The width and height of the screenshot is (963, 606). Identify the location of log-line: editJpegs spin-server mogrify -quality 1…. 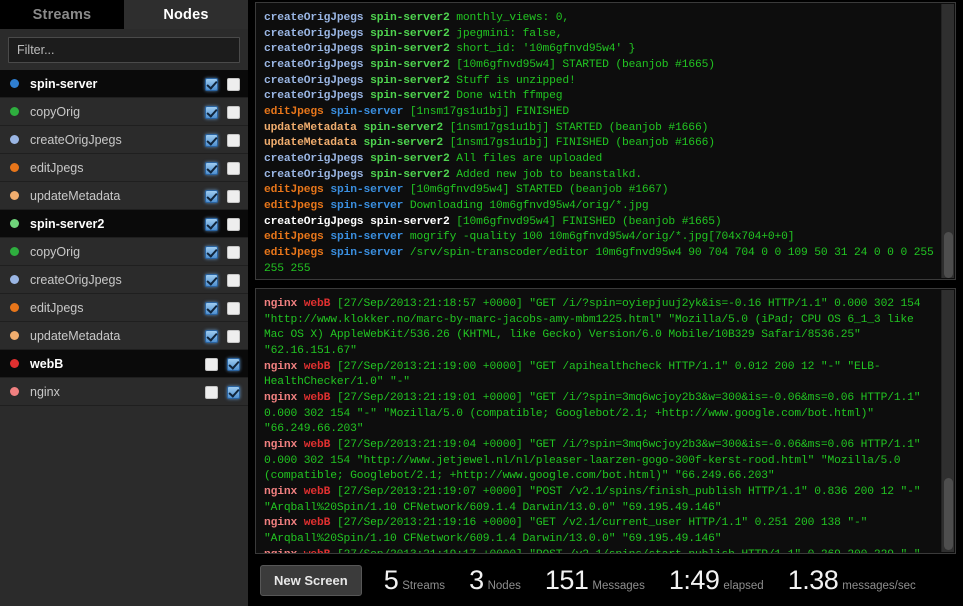
(599, 238).